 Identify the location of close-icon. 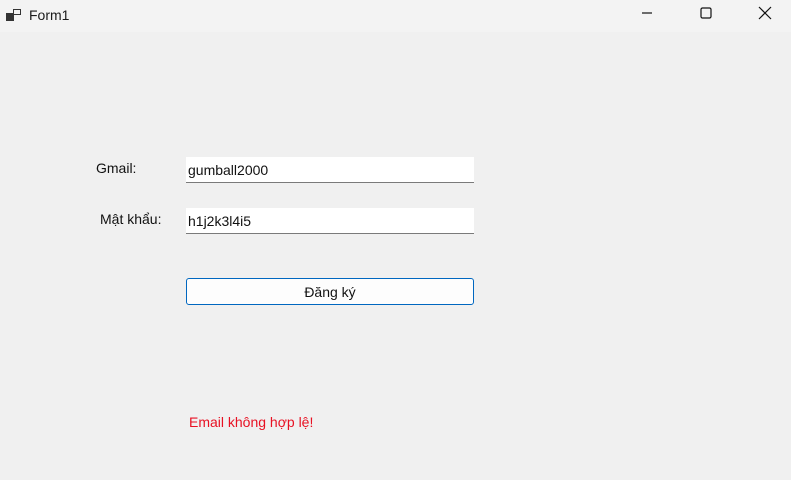
(765, 15).